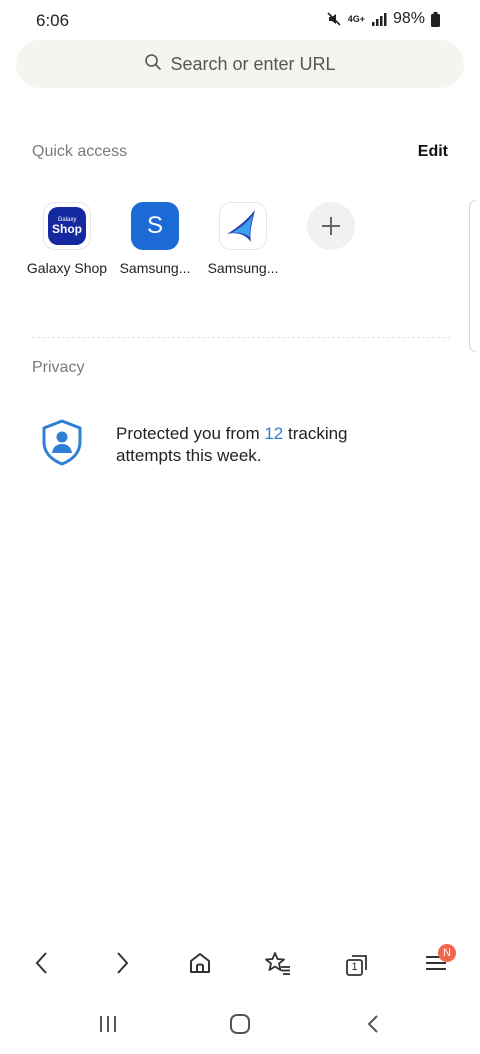 The height and width of the screenshot is (1054, 480). Describe the element at coordinates (331, 226) in the screenshot. I see `add-icon` at that location.